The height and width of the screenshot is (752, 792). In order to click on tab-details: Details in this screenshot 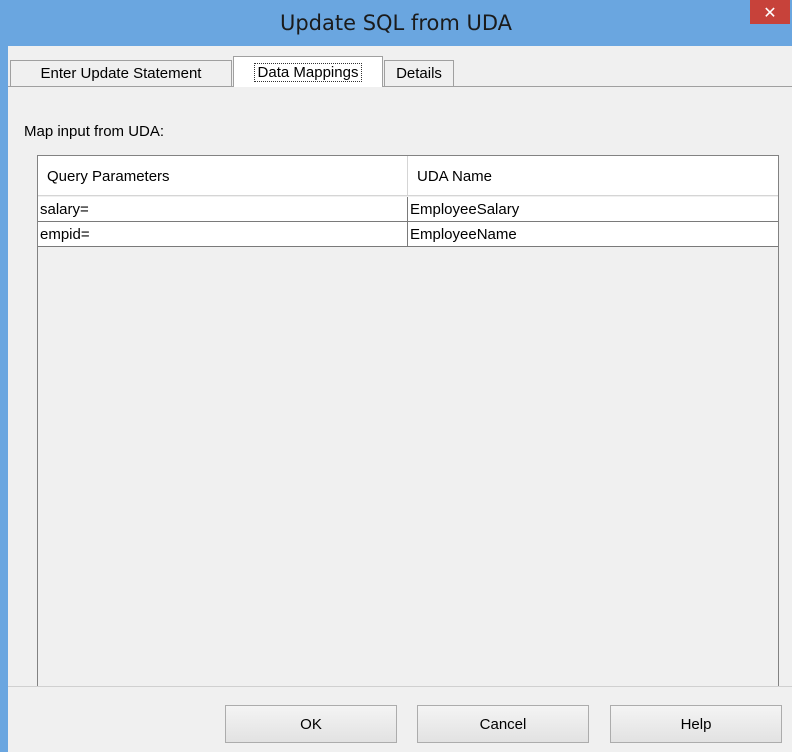, I will do `click(419, 73)`.